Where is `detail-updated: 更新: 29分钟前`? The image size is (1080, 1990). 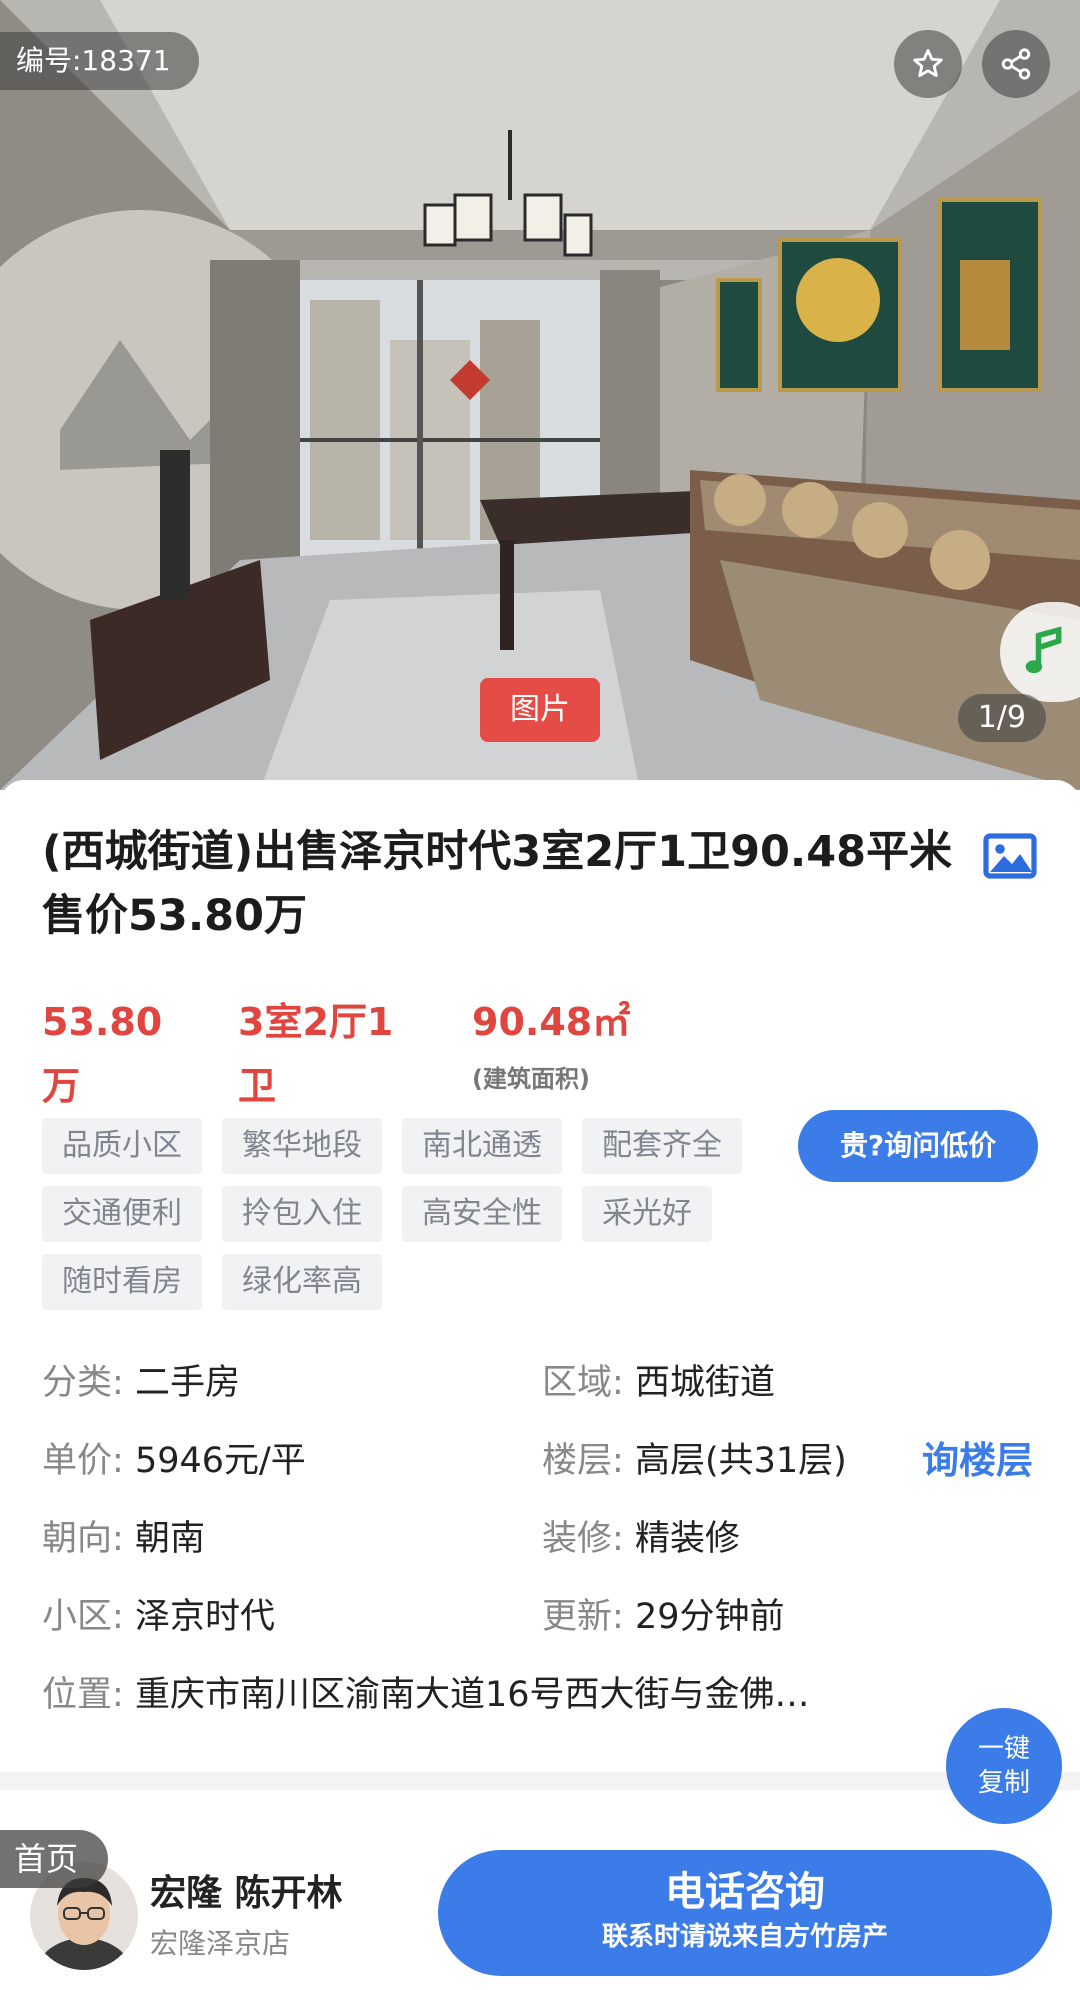 detail-updated: 更新: 29分钟前 is located at coordinates (663, 1617).